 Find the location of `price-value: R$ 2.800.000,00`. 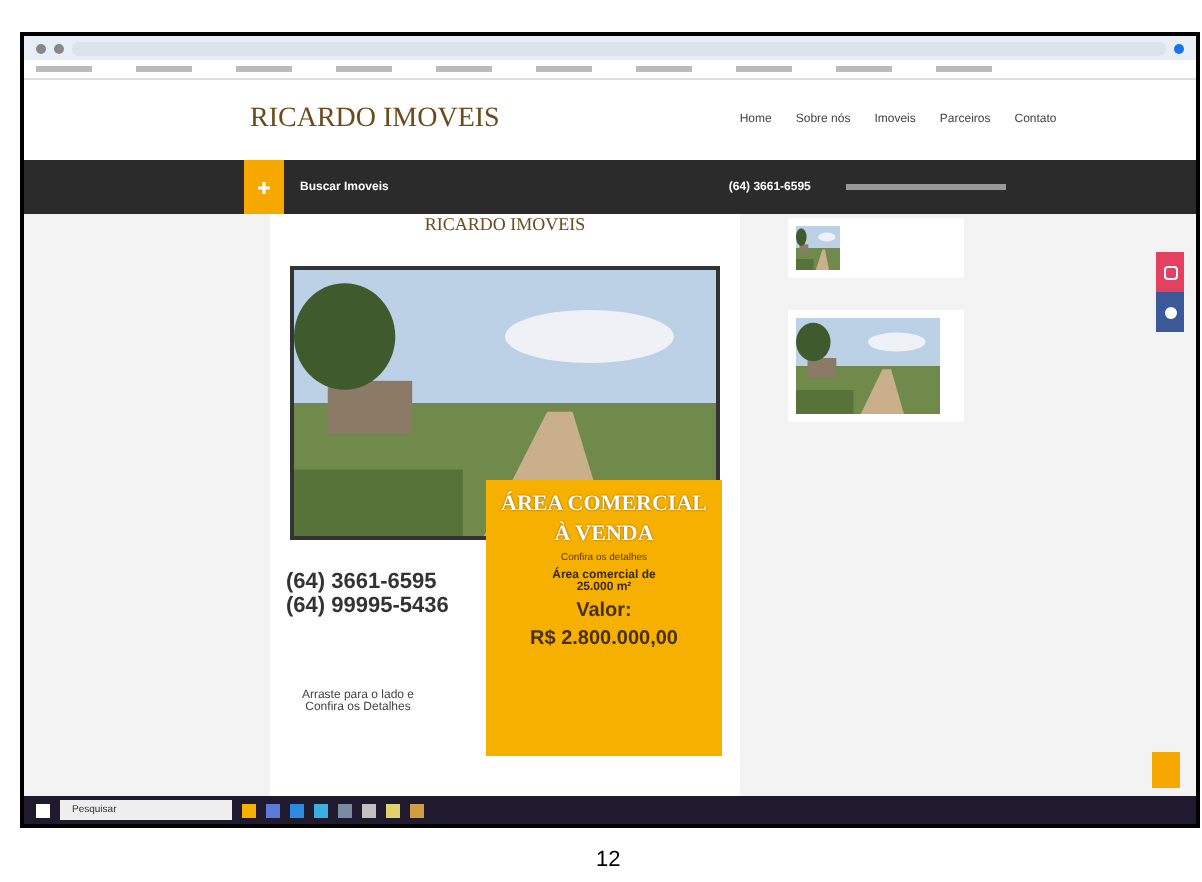

price-value: R$ 2.800.000,00 is located at coordinates (604, 639).